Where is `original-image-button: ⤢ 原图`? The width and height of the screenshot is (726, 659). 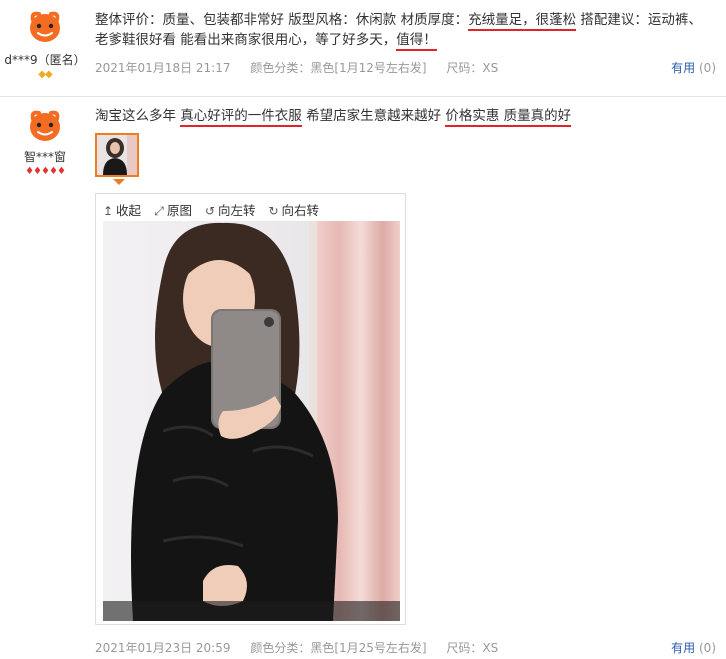 original-image-button: ⤢ 原图 is located at coordinates (172, 209).